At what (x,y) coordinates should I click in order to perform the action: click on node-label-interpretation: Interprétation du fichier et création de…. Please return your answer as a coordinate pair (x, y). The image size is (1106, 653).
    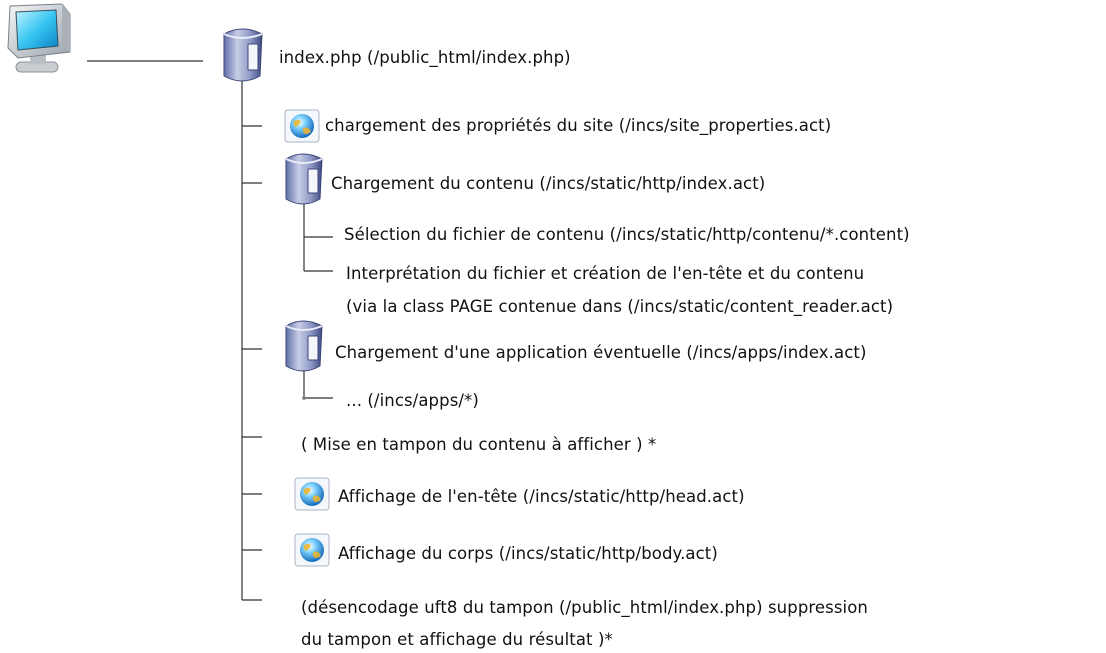
    Looking at the image, I should click on (605, 273).